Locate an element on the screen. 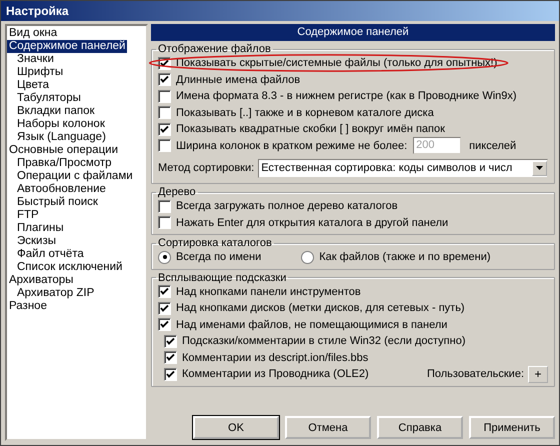 This screenshot has height=446, width=560. tree-item: Список исключений is located at coordinates (69, 267).